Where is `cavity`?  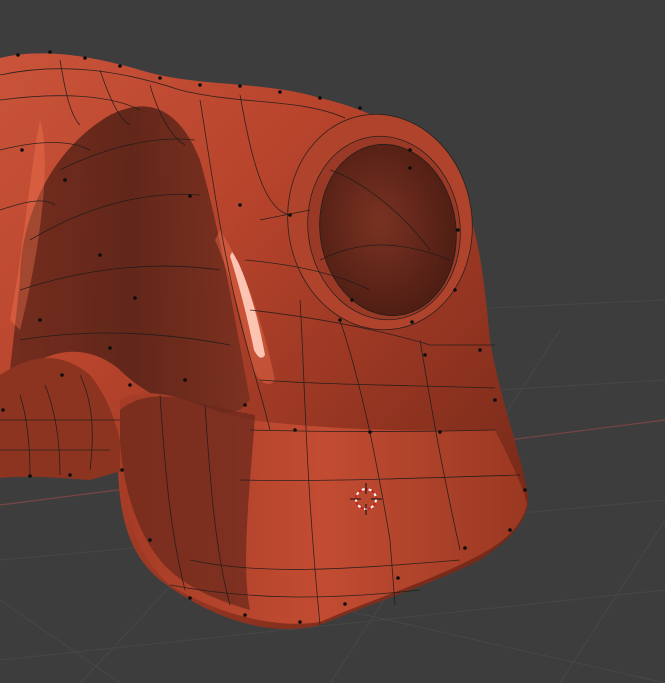 cavity is located at coordinates (187, 503).